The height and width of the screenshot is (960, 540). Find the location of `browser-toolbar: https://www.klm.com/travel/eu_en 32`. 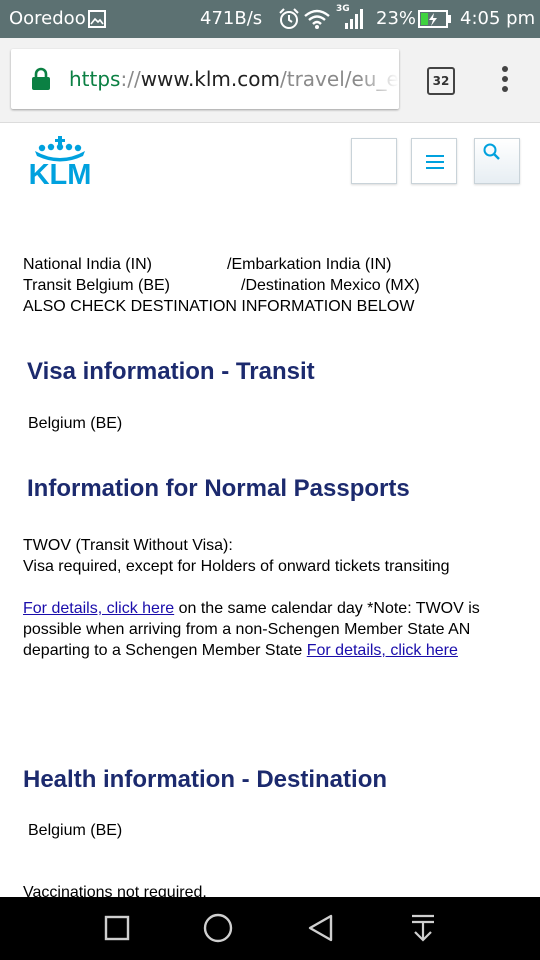

browser-toolbar: https://www.klm.com/travel/eu_en 32 is located at coordinates (270, 80).